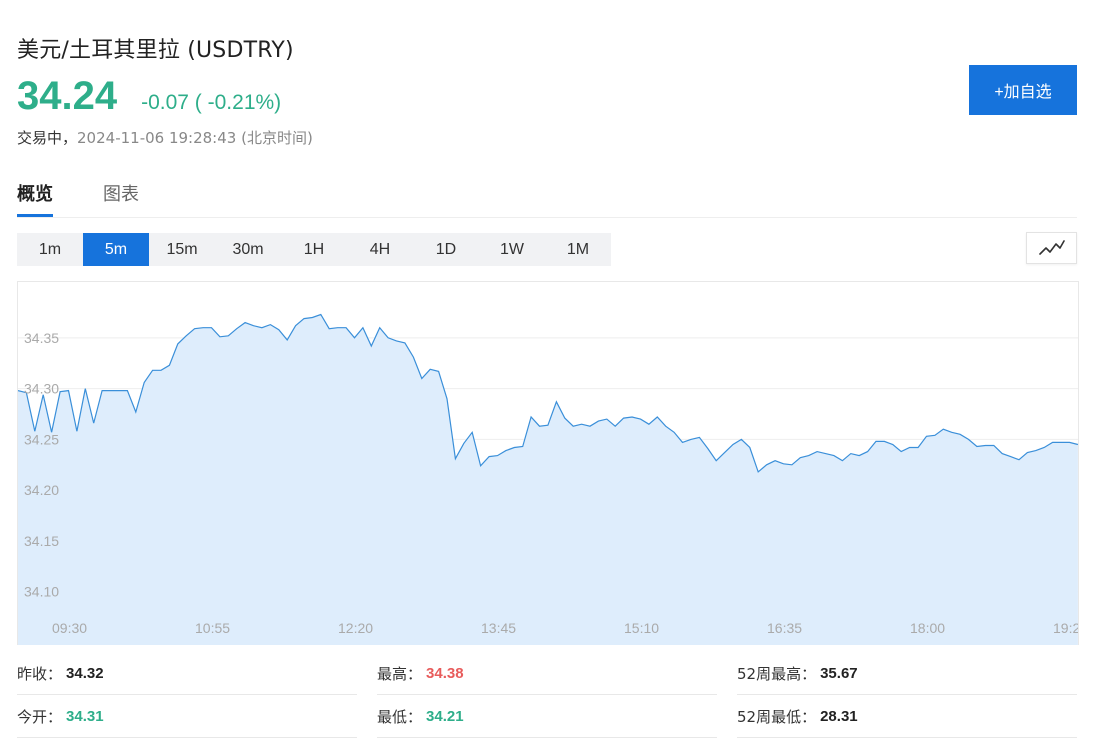  What do you see at coordinates (498, 628) in the screenshot?
I see `x-tick-label: 13:45` at bounding box center [498, 628].